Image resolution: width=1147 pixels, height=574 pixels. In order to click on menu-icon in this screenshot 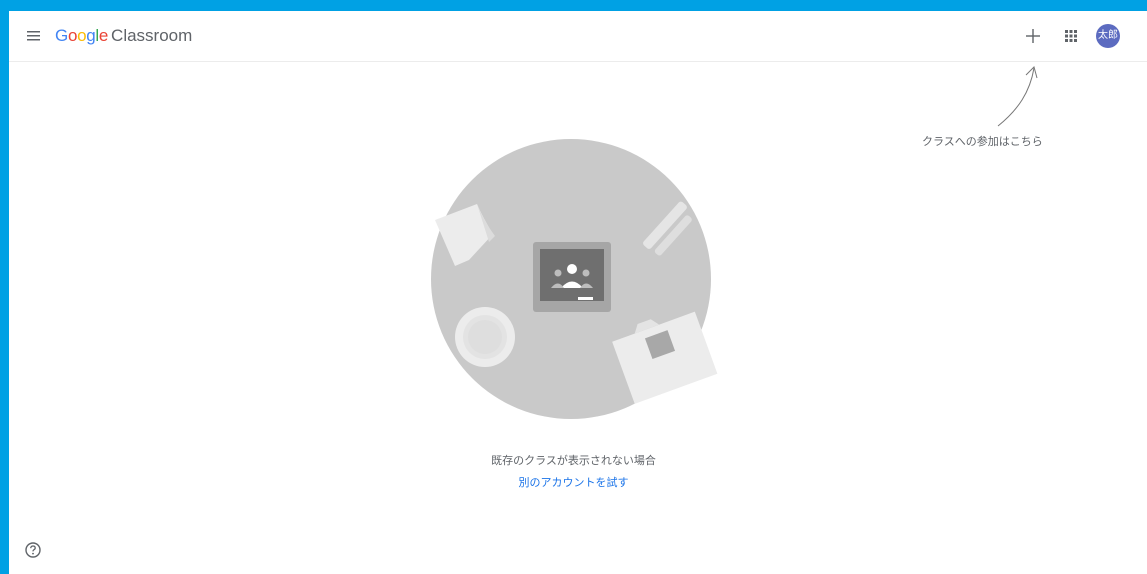, I will do `click(33, 36)`.